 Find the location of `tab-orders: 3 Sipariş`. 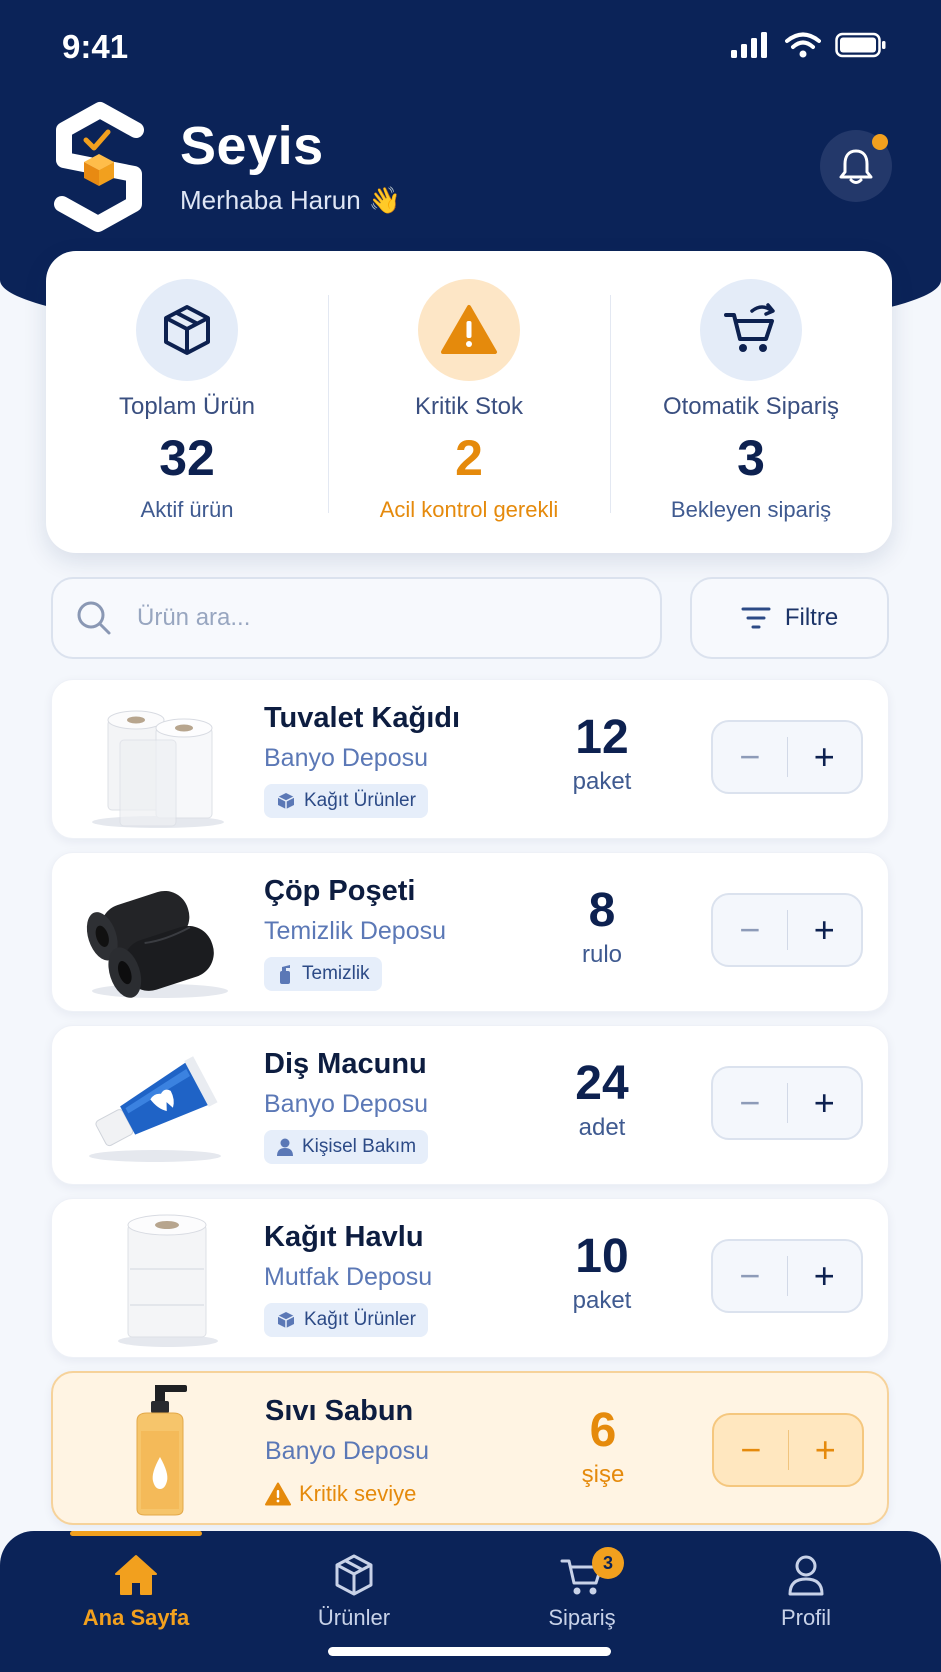

tab-orders: 3 Sipariş is located at coordinates (582, 1589).